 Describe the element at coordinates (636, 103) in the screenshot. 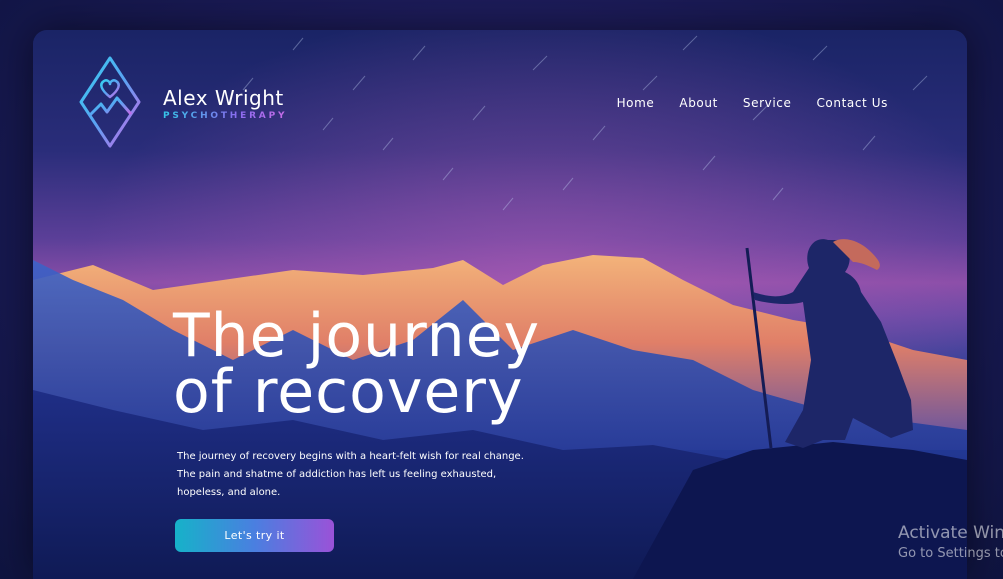

I see `nav-home-link: Home` at that location.